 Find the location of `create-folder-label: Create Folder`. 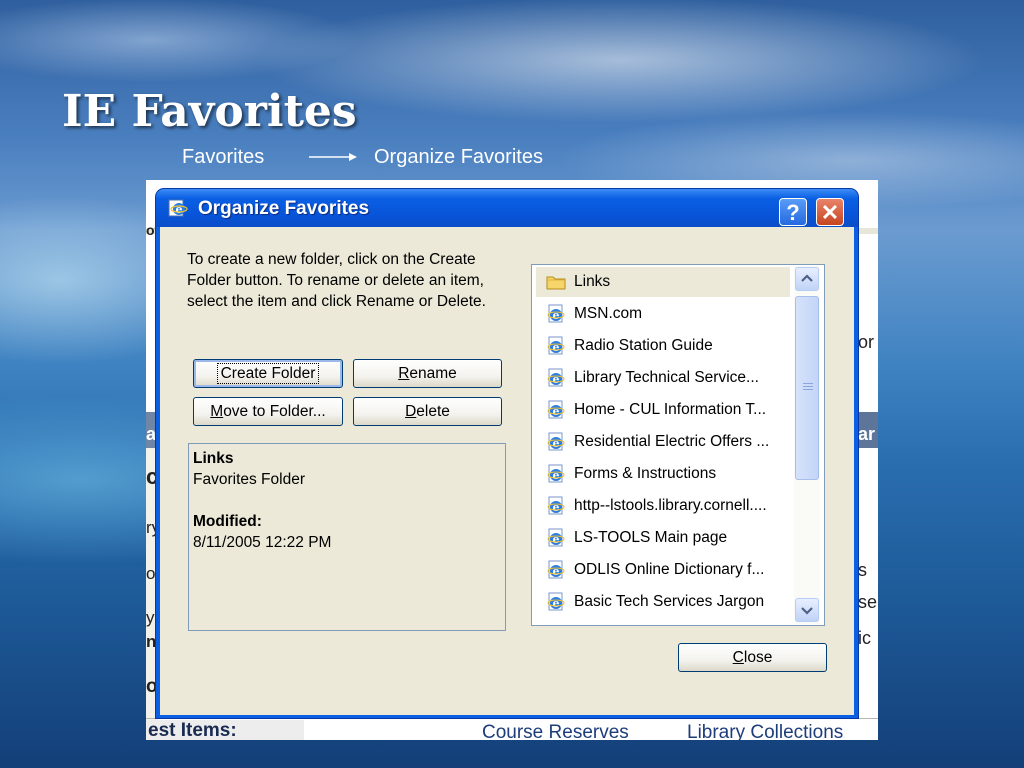

create-folder-label: Create Folder is located at coordinates (268, 373).